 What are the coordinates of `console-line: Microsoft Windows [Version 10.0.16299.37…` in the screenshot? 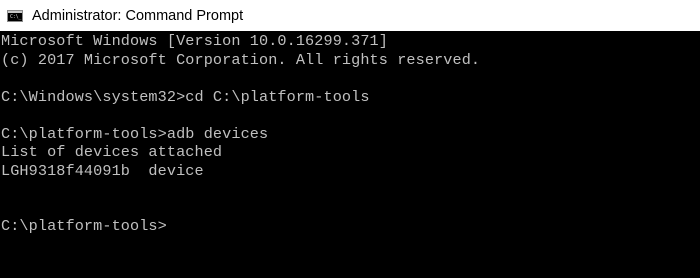 It's located at (194, 41).